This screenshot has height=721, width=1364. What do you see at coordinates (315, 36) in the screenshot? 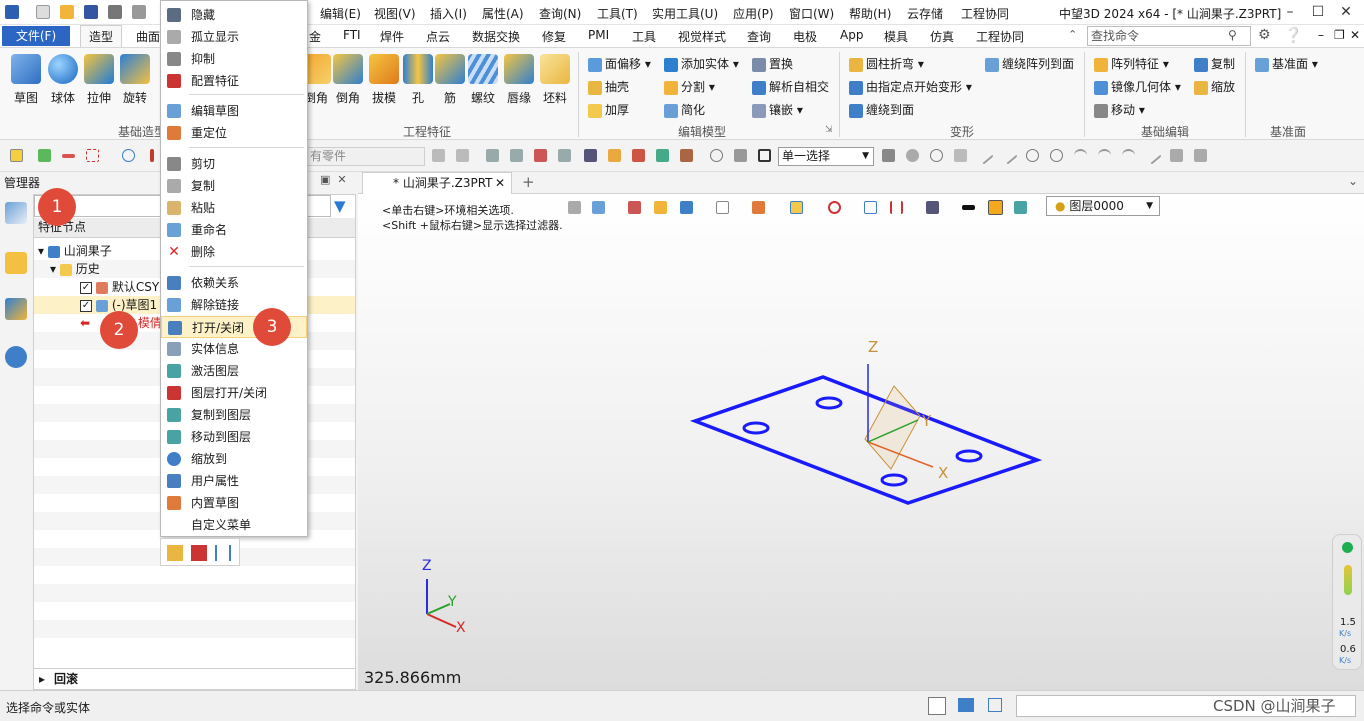
I see `tab-sheet-metal: 金` at bounding box center [315, 36].